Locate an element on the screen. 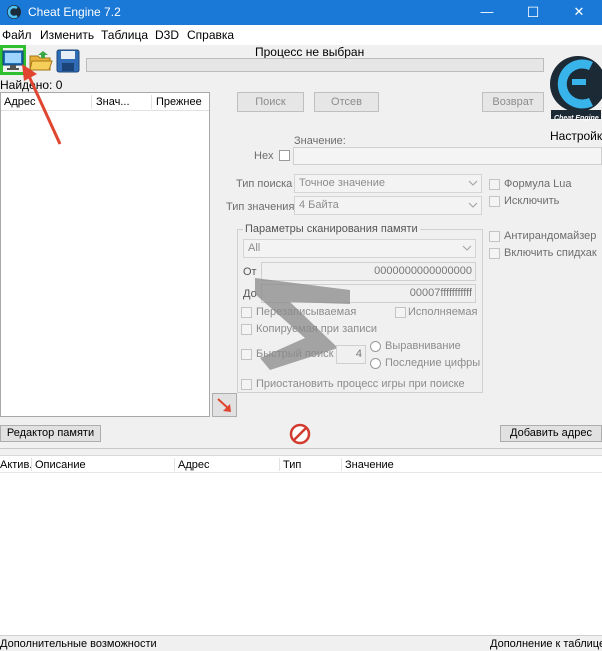 This screenshot has height=651, width=602. menu-edit: Изменить is located at coordinates (67, 35).